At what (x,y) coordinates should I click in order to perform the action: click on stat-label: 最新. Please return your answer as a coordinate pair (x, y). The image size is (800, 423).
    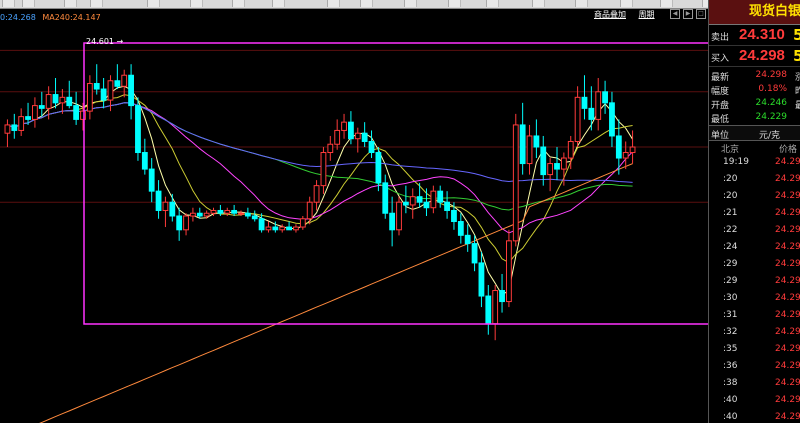
    Looking at the image, I should click on (720, 78).